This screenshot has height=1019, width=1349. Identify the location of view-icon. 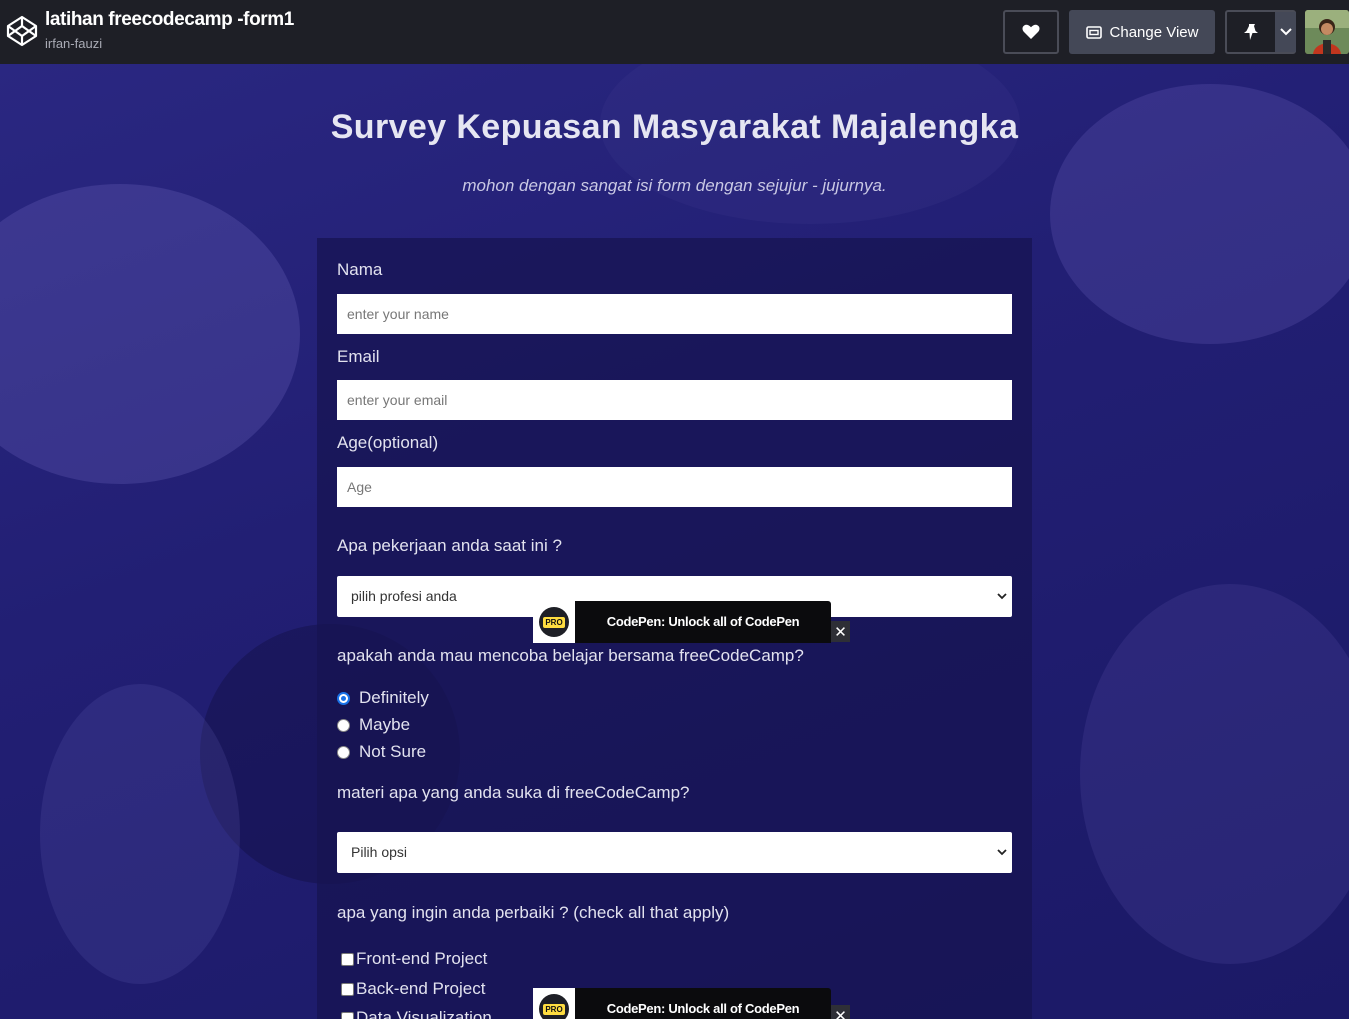
(1093, 32).